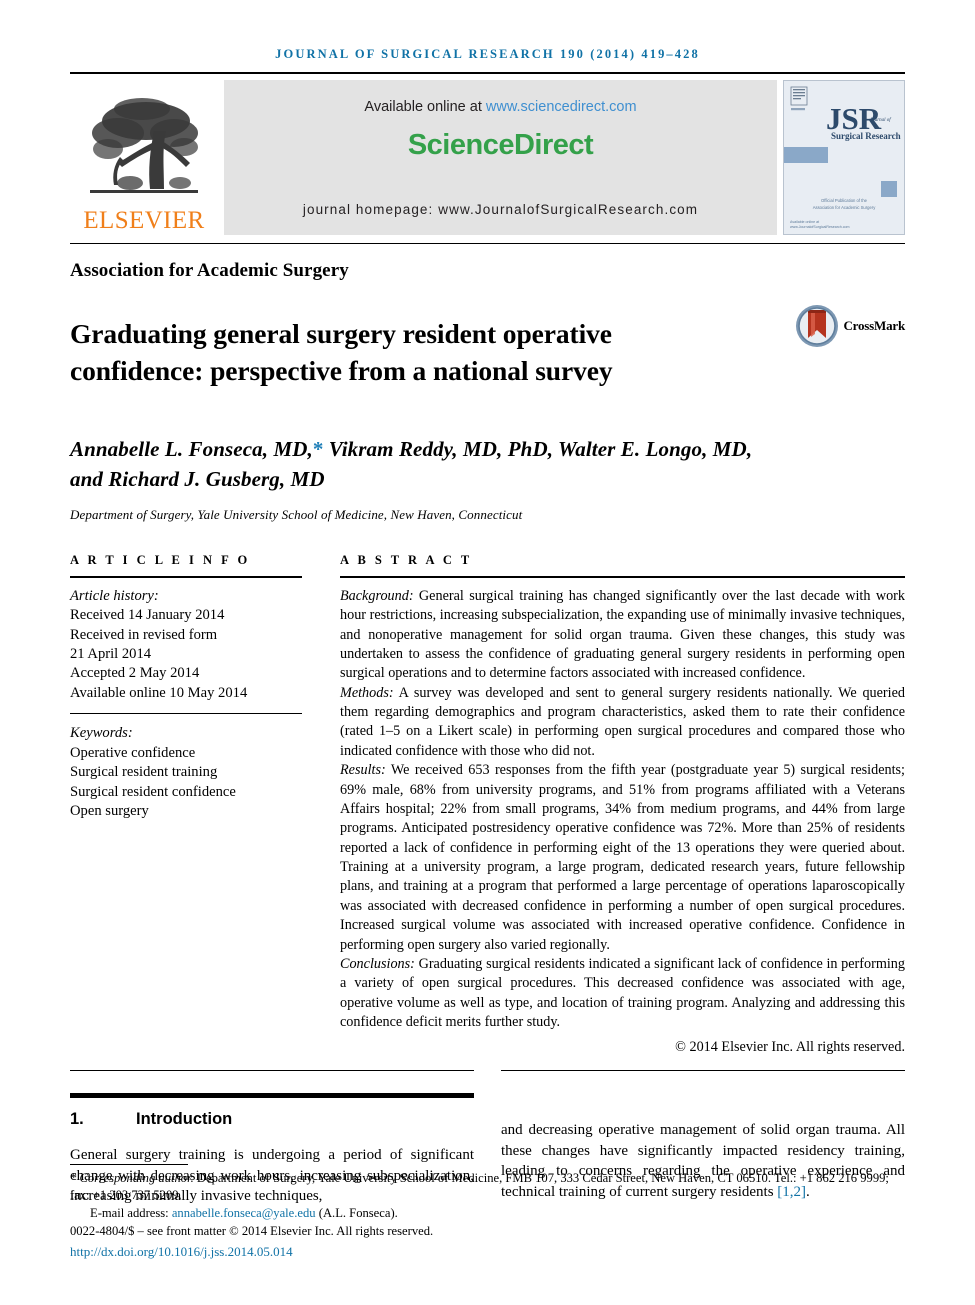  Describe the element at coordinates (561, 107) in the screenshot. I see `sciencedirect-url: www.sciencedirect.com` at that location.